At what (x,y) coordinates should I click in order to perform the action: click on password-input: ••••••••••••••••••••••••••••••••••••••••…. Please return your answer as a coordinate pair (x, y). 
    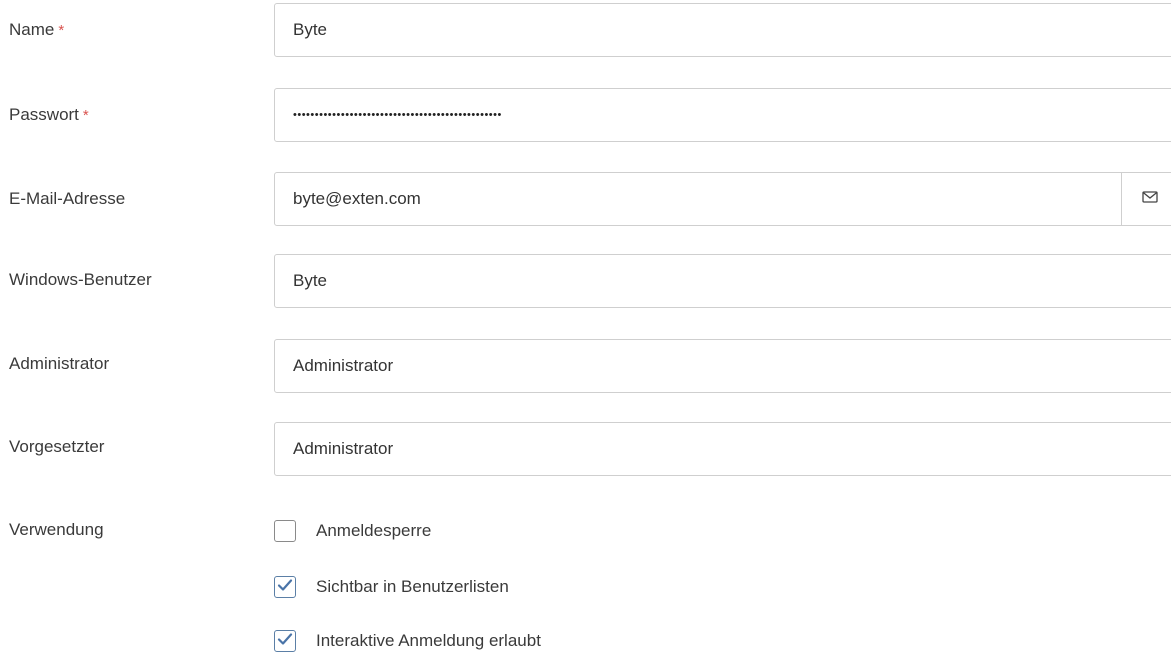
    Looking at the image, I should click on (722, 115).